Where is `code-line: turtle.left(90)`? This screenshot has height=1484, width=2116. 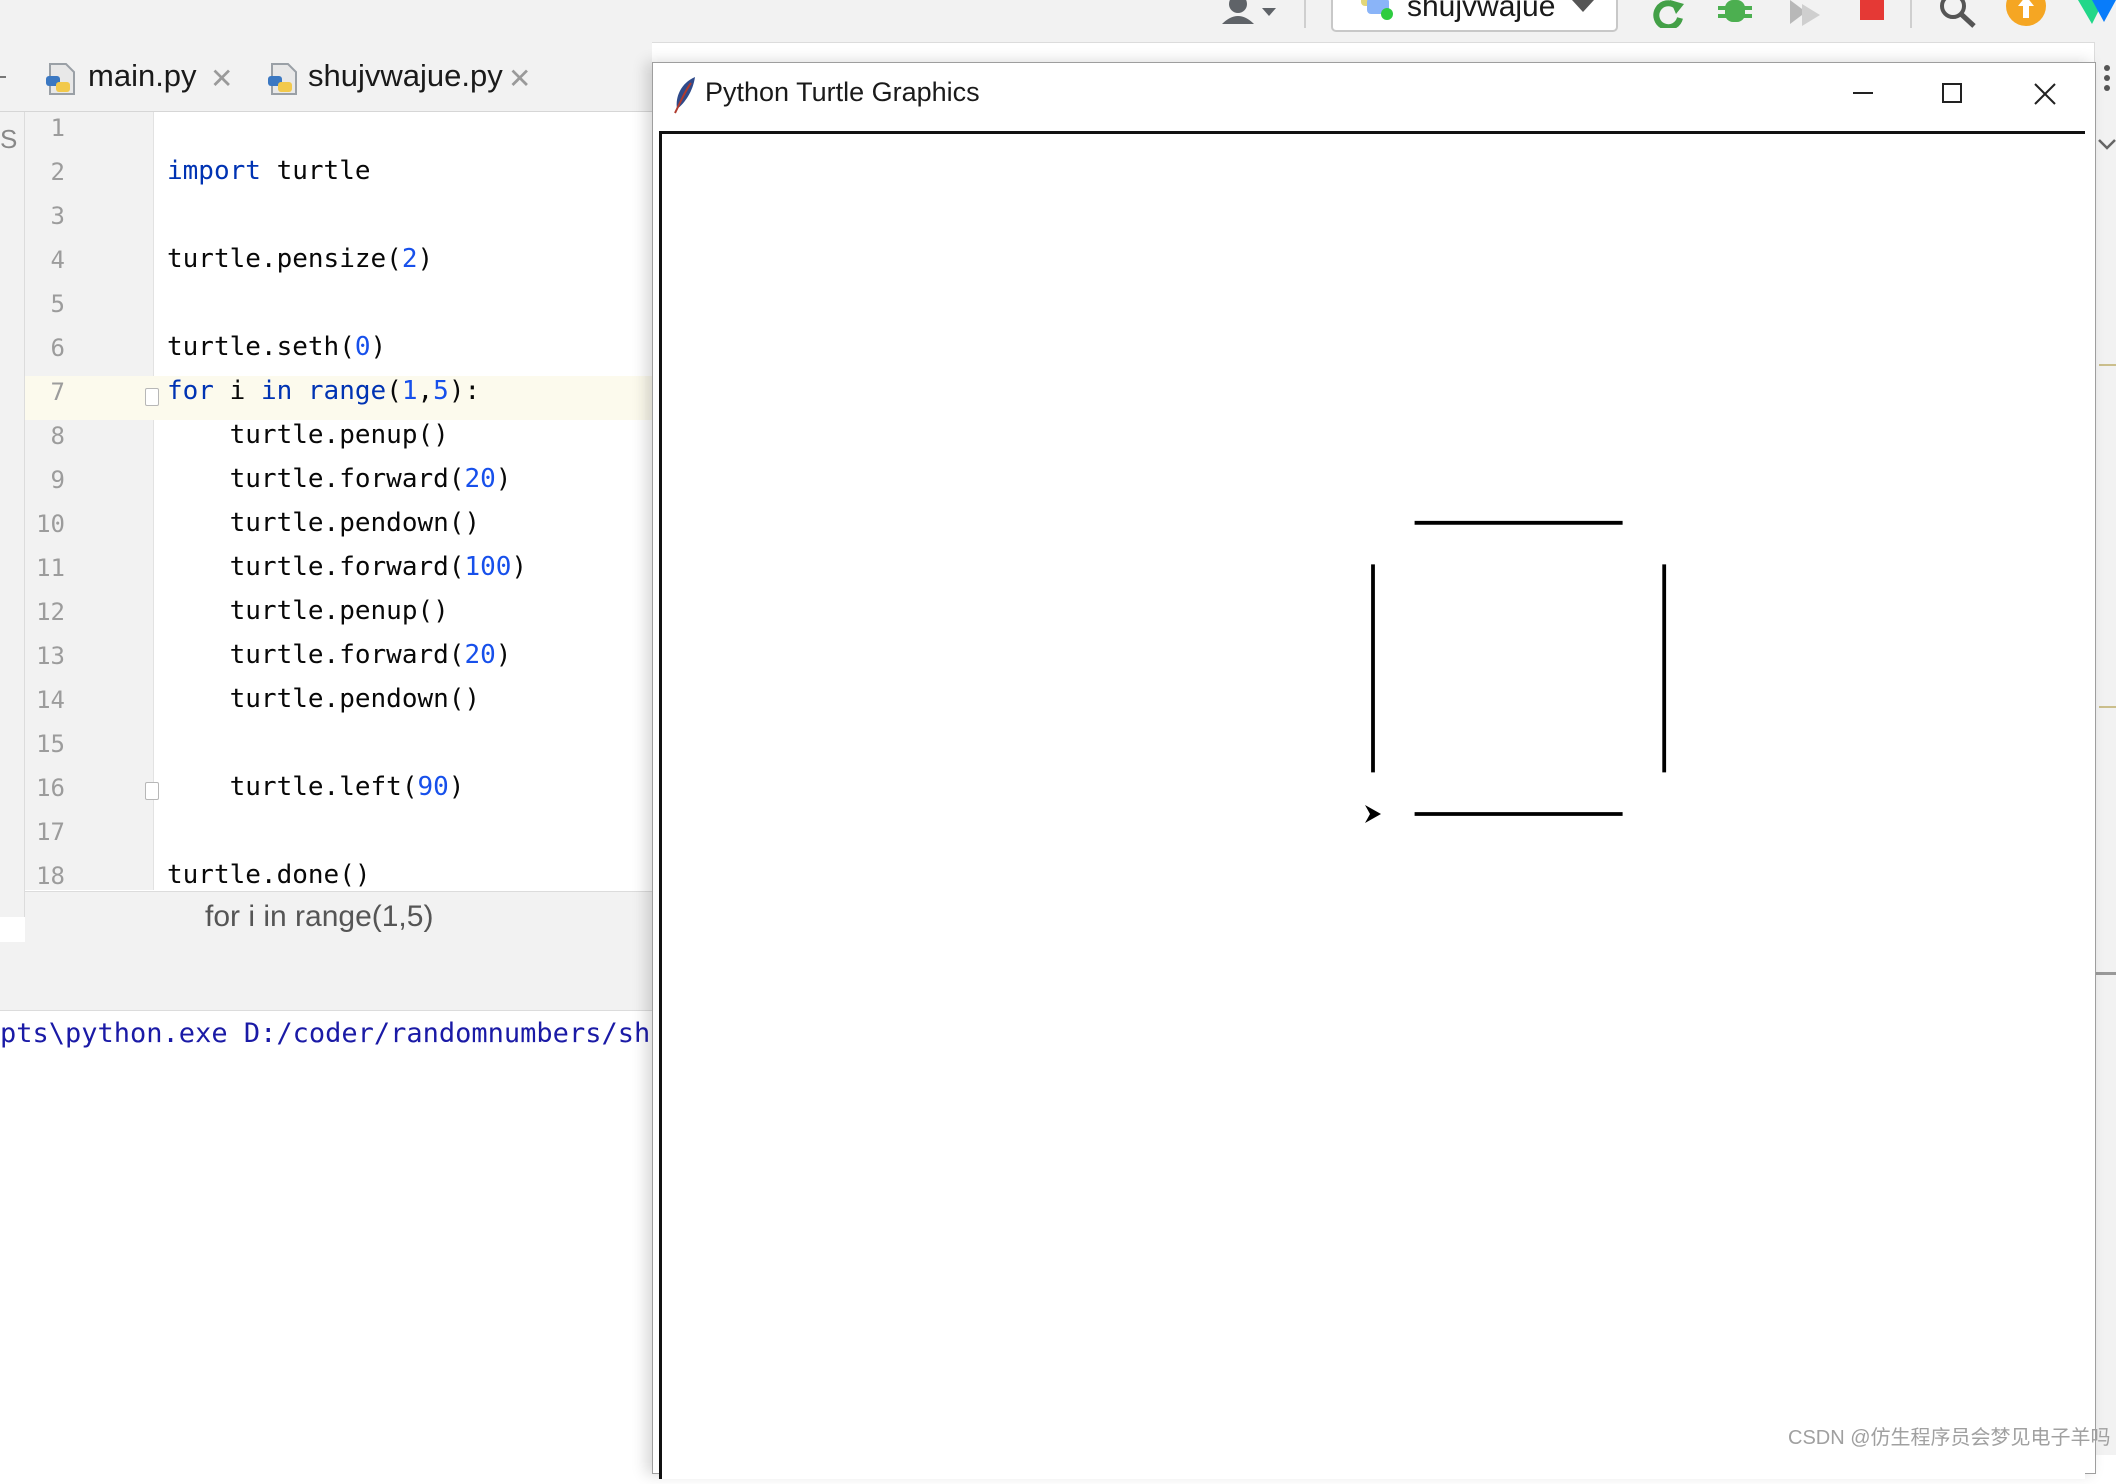 code-line: turtle.left(90) is located at coordinates (316, 787).